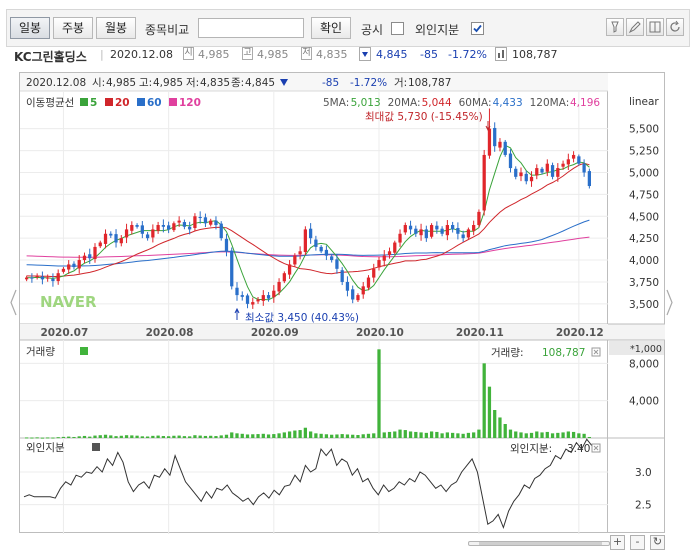 The height and width of the screenshot is (560, 696). I want to click on volume-unit: *1,000, so click(646, 349).